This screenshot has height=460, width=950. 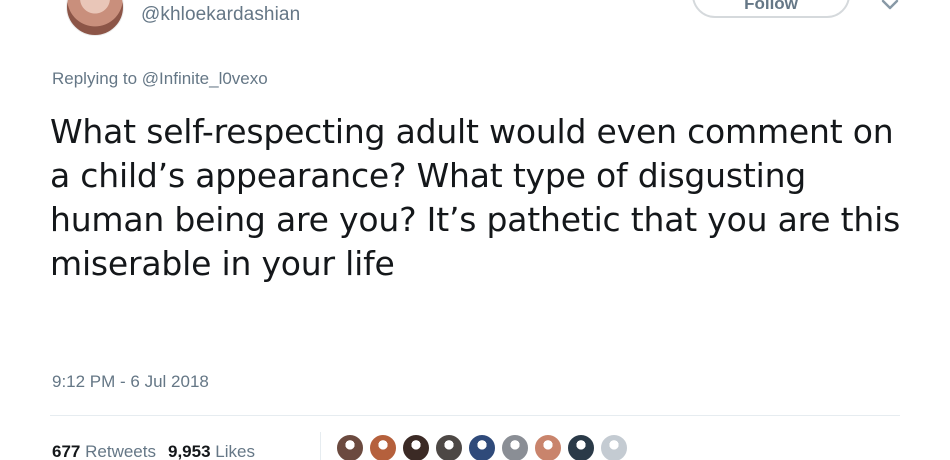 I want to click on retweets-stat: 677 Retweets, so click(x=104, y=451).